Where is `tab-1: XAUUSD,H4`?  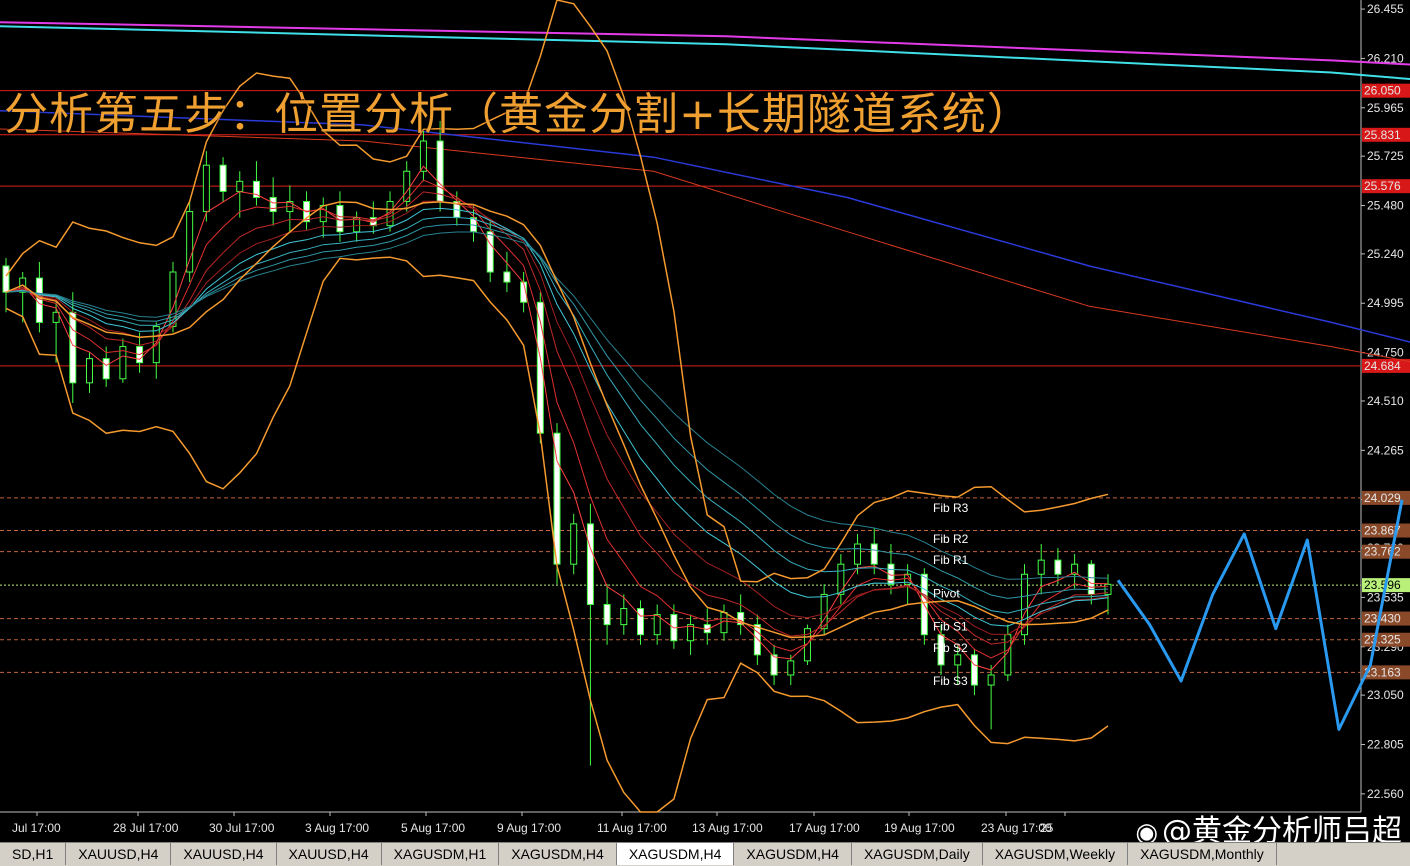 tab-1: XAUUSD,H4 is located at coordinates (119, 854).